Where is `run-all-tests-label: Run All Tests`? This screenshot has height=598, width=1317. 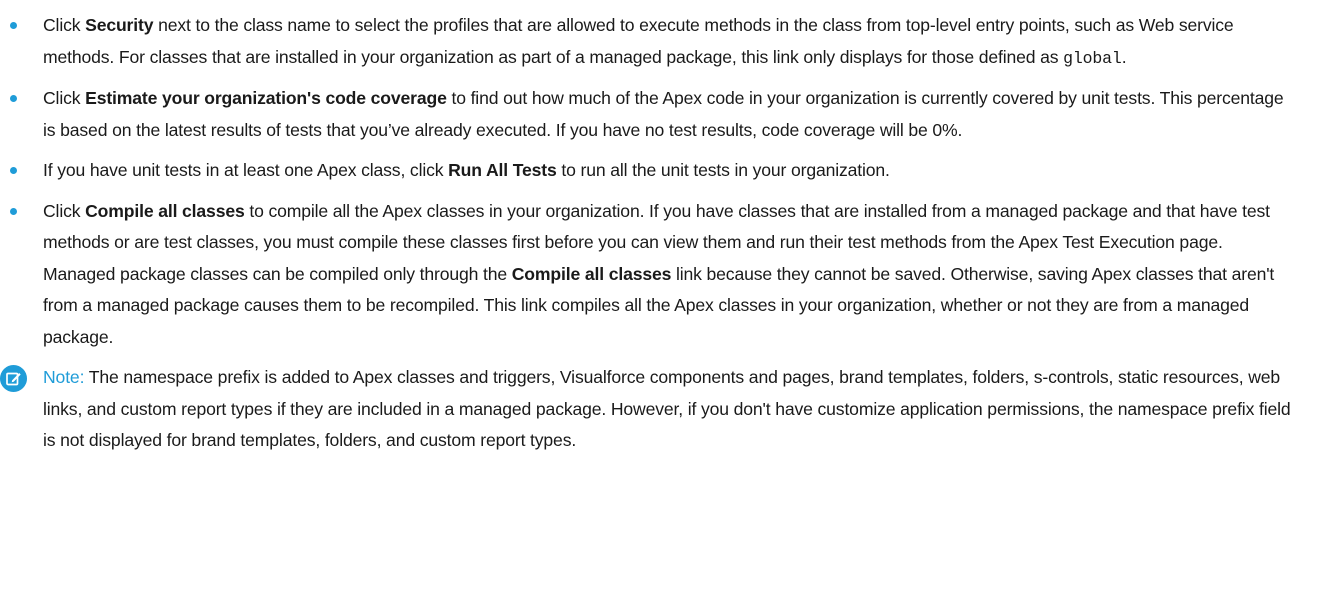 run-all-tests-label: Run All Tests is located at coordinates (502, 170).